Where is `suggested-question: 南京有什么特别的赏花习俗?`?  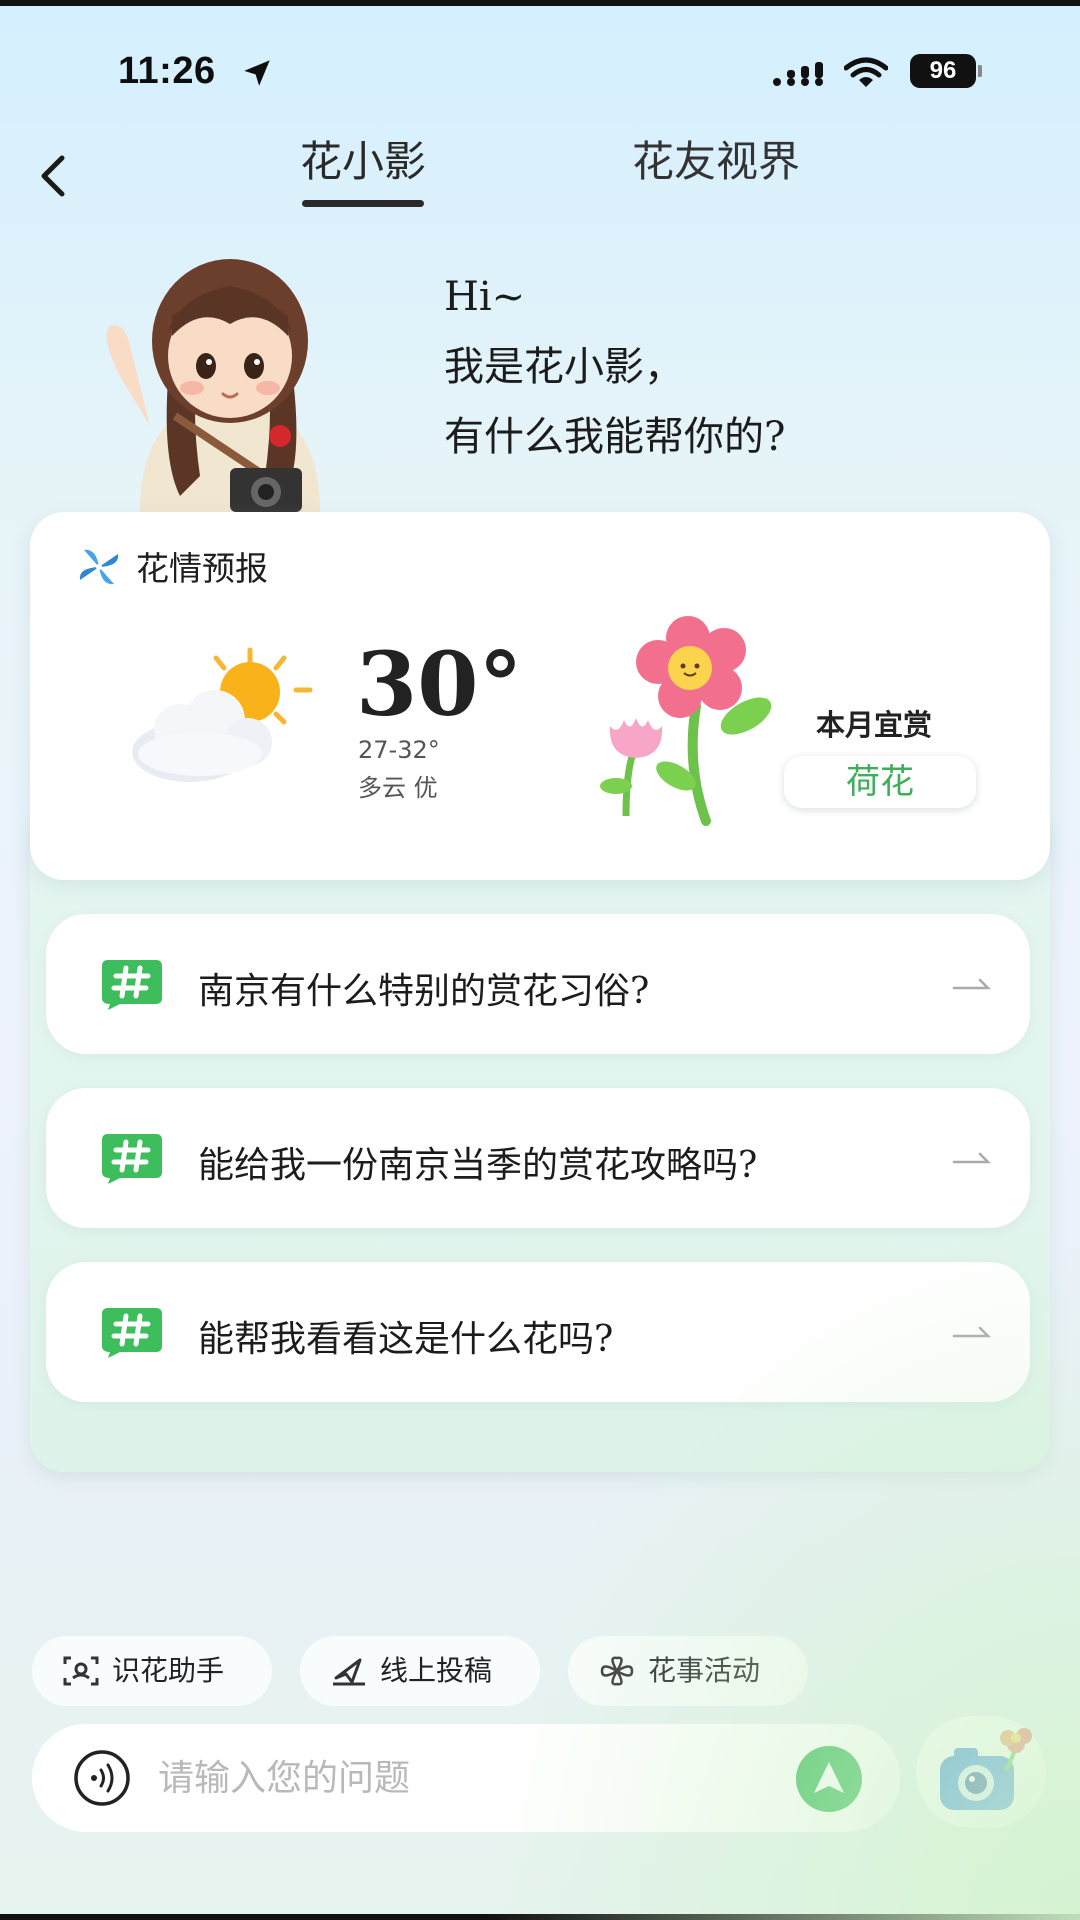
suggested-question: 南京有什么特别的赏花习俗? is located at coordinates (538, 984).